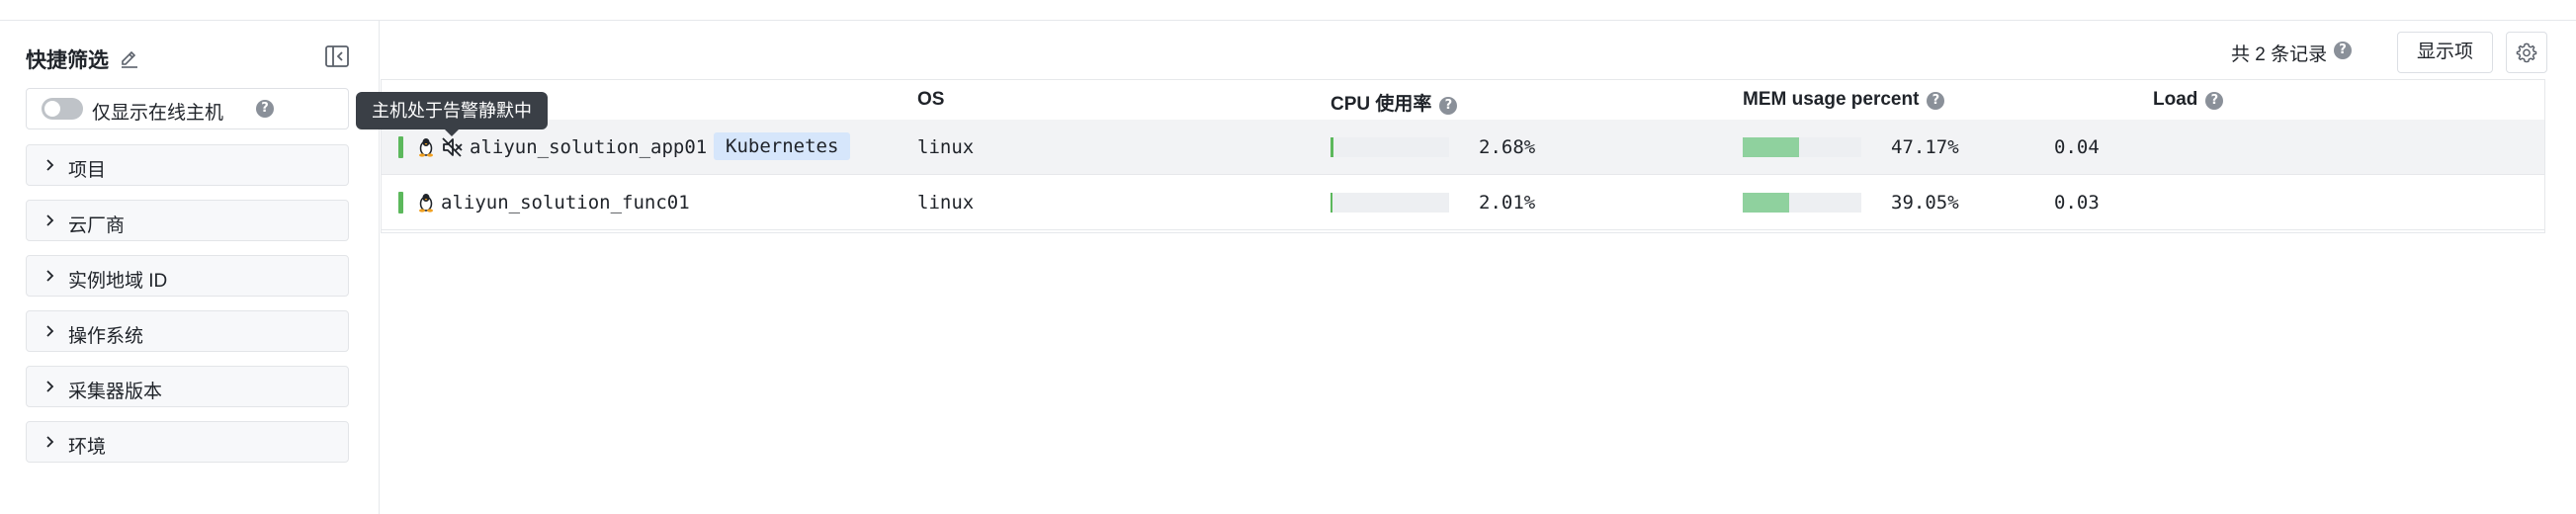 The width and height of the screenshot is (2576, 514). I want to click on gear-icon, so click(2526, 53).